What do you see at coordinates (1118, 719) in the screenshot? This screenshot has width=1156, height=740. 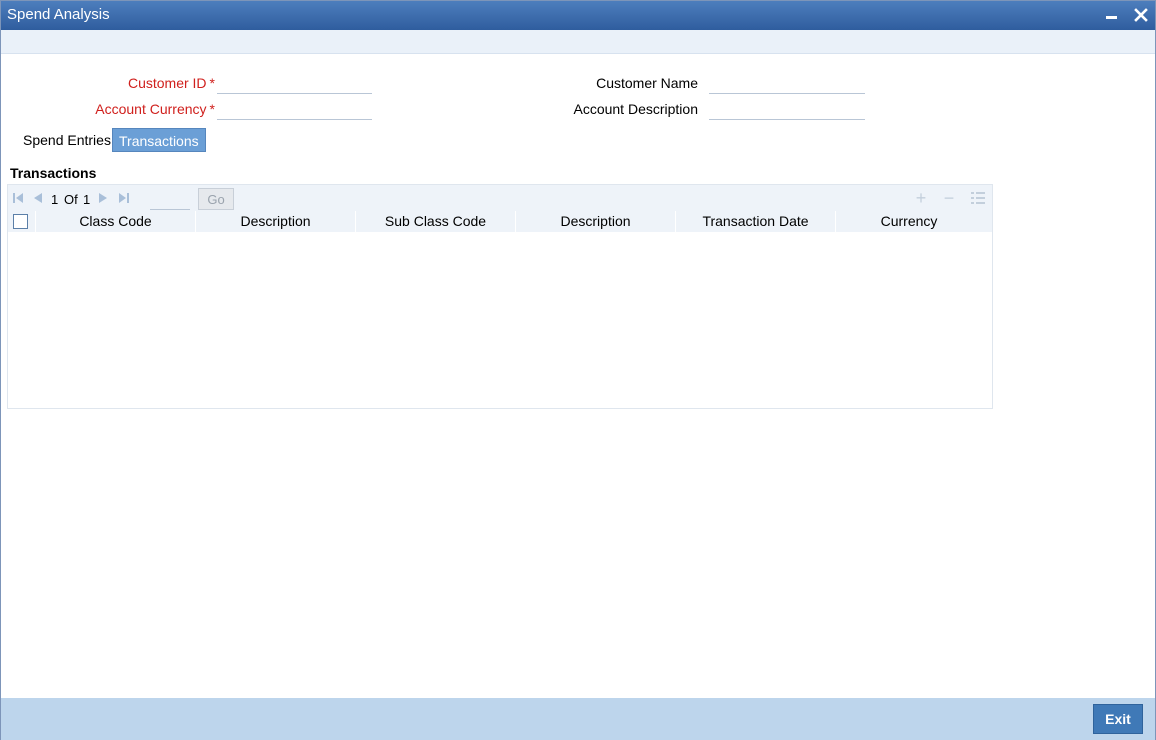 I see `exit-button: Exit` at bounding box center [1118, 719].